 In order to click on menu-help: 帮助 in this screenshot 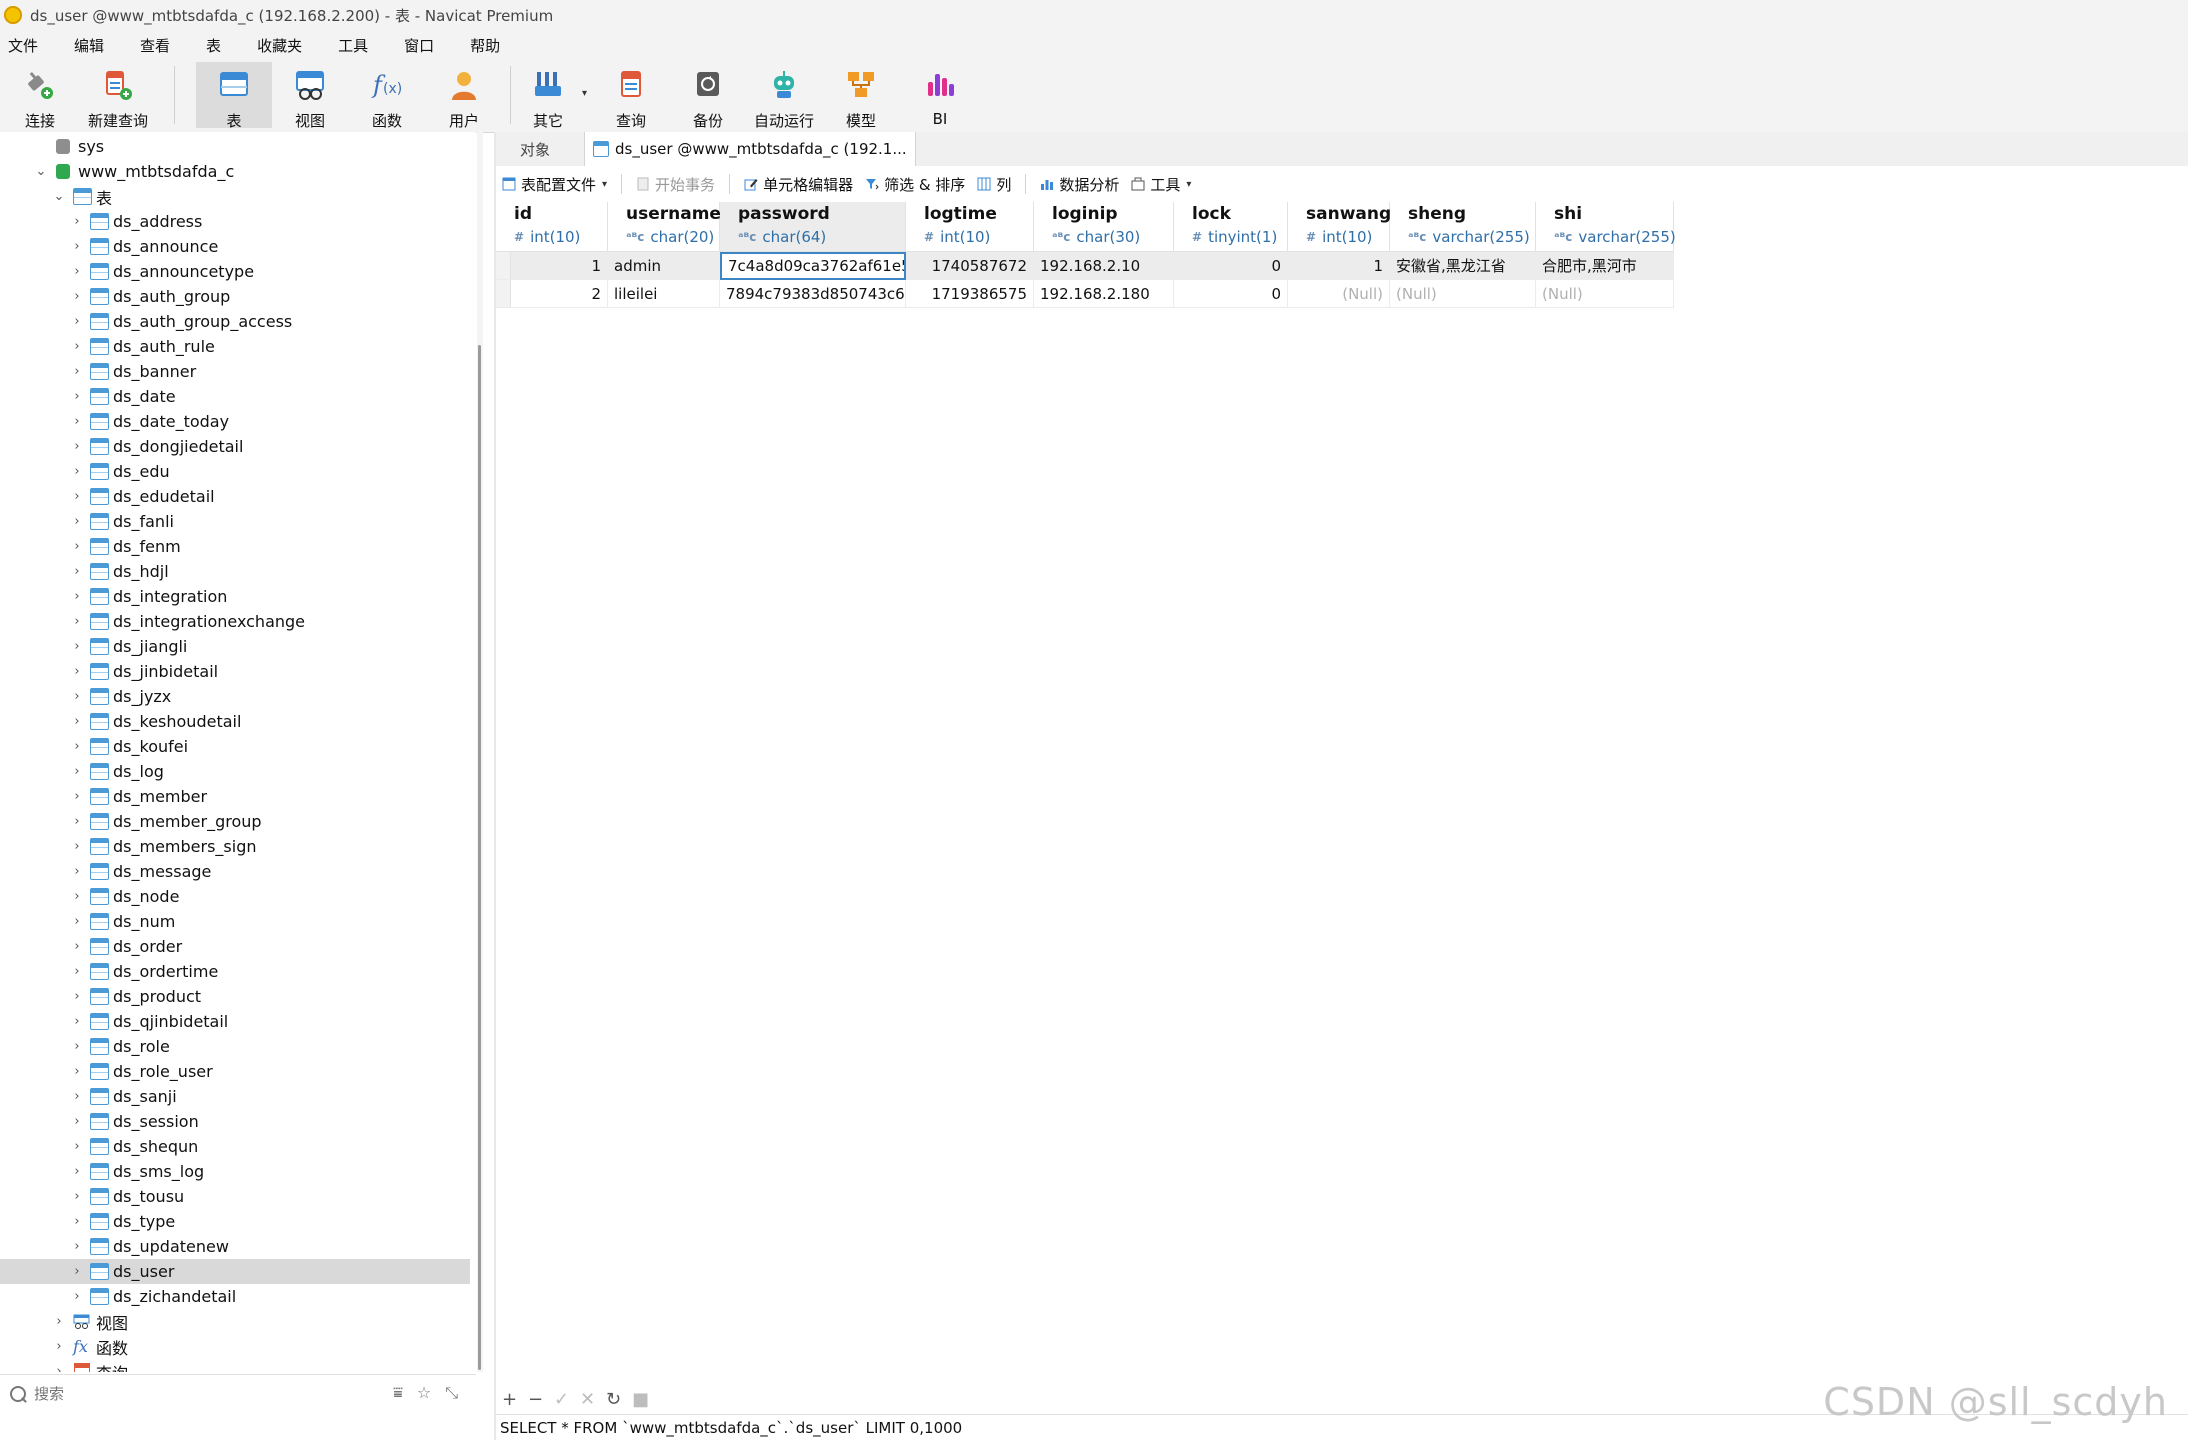, I will do `click(488, 45)`.